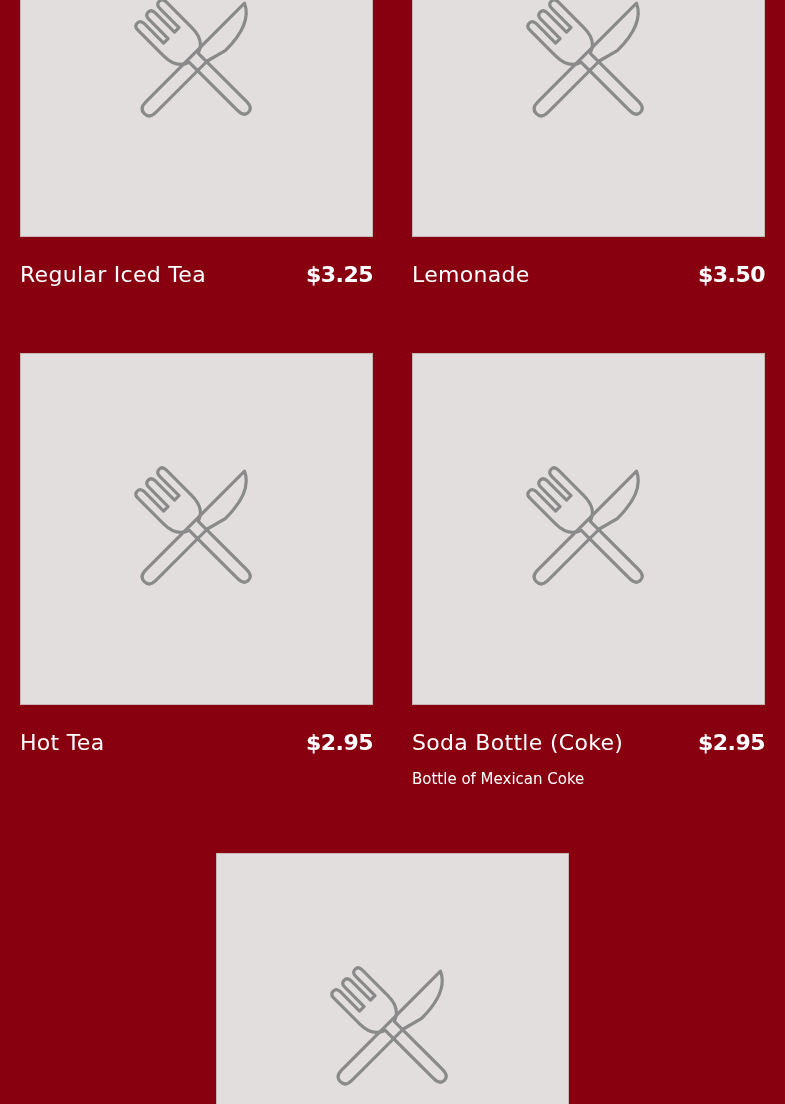  Describe the element at coordinates (471, 274) in the screenshot. I see `item-name: Lemonade` at that location.